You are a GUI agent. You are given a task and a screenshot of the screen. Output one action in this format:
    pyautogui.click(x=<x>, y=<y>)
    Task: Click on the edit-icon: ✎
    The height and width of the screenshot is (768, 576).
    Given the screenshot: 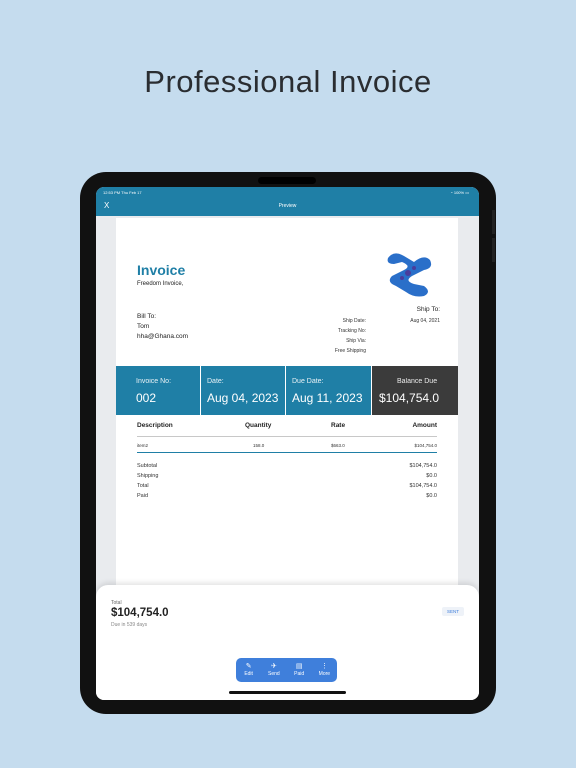 What is the action you would take?
    pyautogui.click(x=248, y=666)
    